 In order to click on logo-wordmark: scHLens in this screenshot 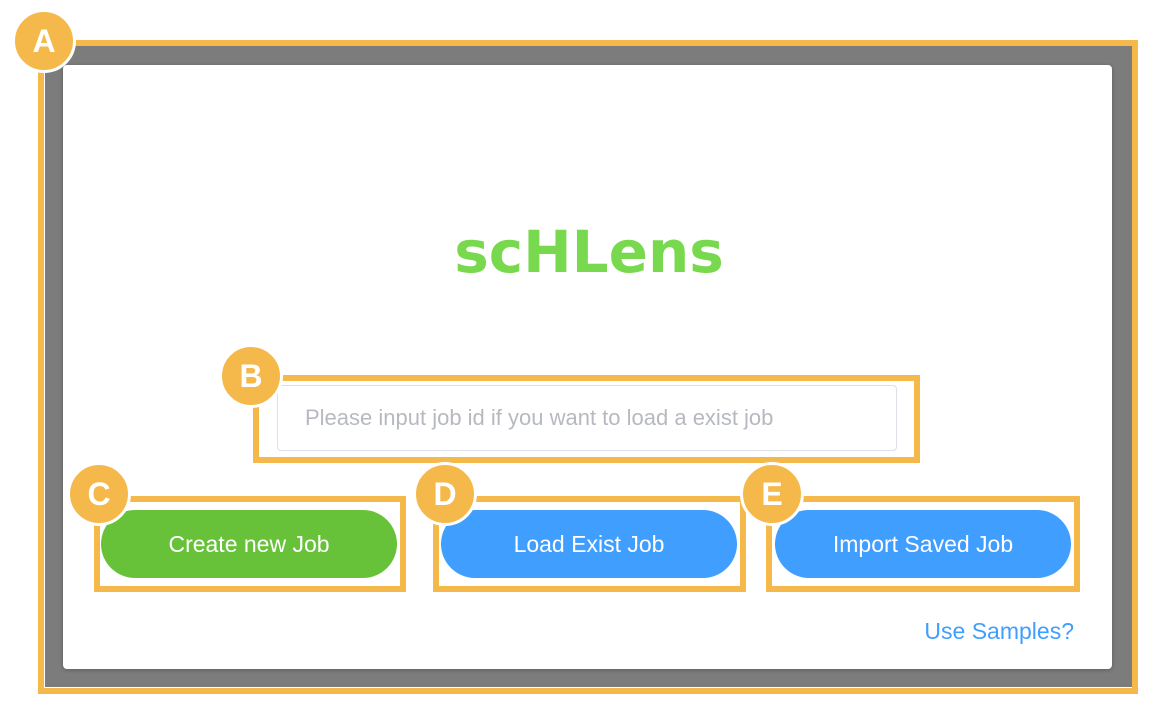, I will do `click(589, 252)`.